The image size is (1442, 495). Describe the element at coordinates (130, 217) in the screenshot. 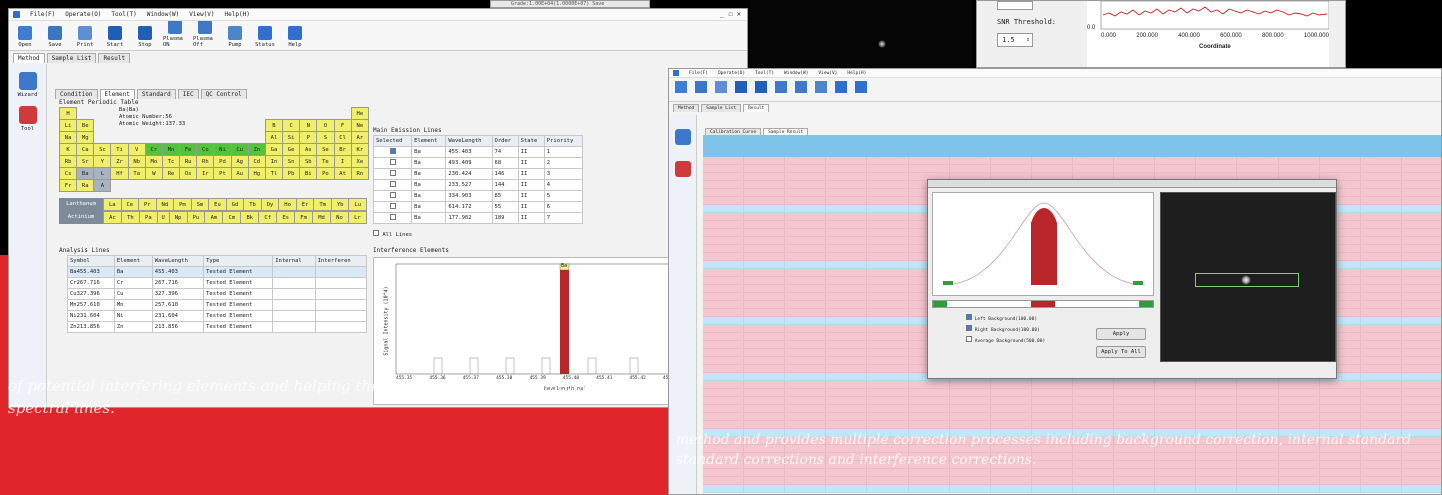

I see `element-th: Th` at that location.